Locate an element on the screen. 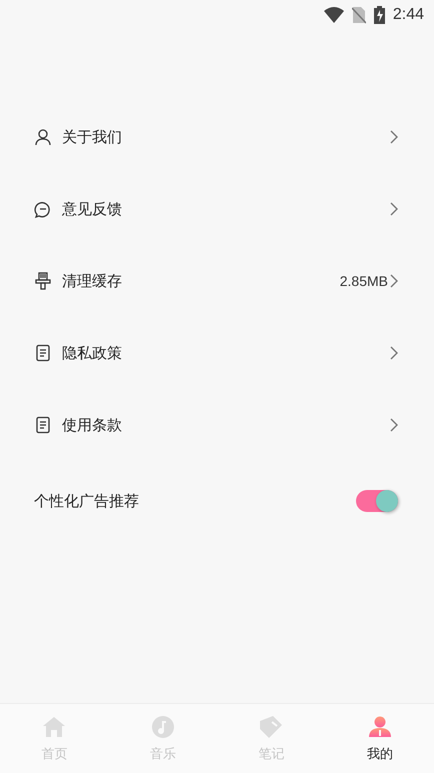 The height and width of the screenshot is (773, 434). menu-label: 清理缓存 is located at coordinates (92, 281).